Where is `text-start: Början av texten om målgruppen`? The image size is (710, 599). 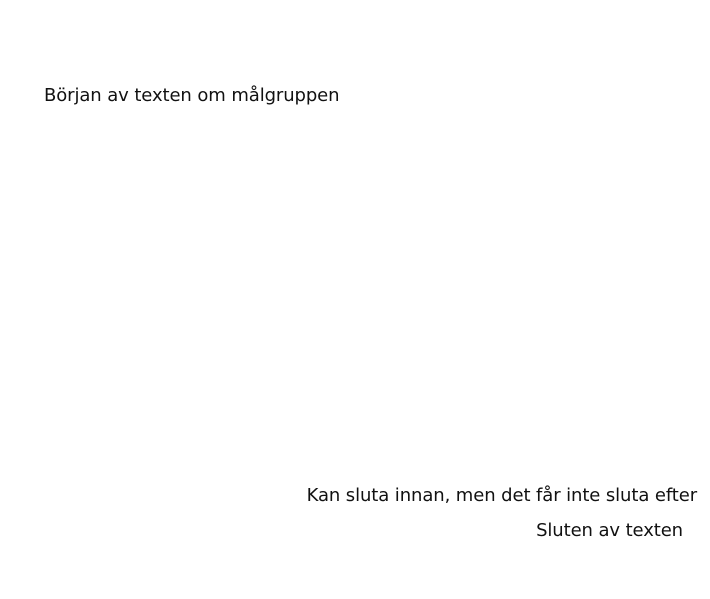
text-start: Början av texten om målgruppen is located at coordinates (192, 95).